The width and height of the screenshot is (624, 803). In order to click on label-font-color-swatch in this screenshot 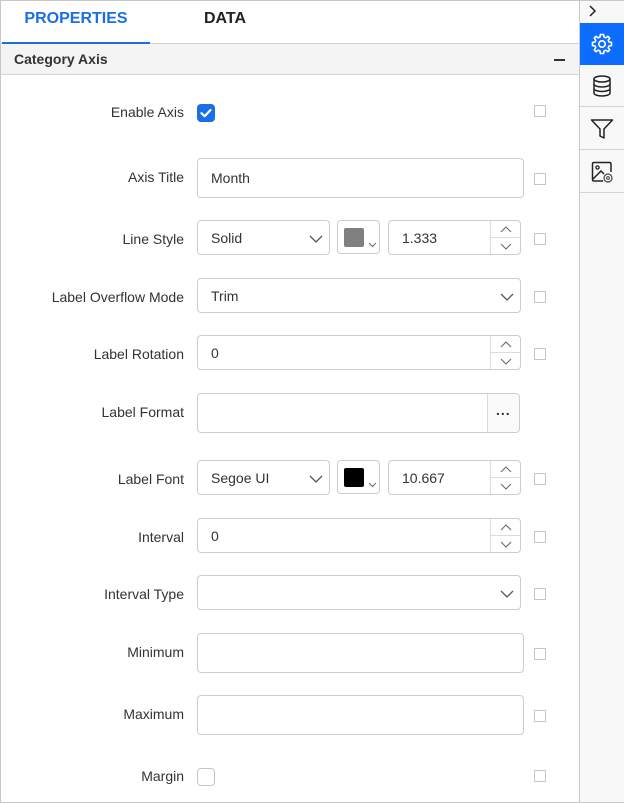, I will do `click(354, 477)`.